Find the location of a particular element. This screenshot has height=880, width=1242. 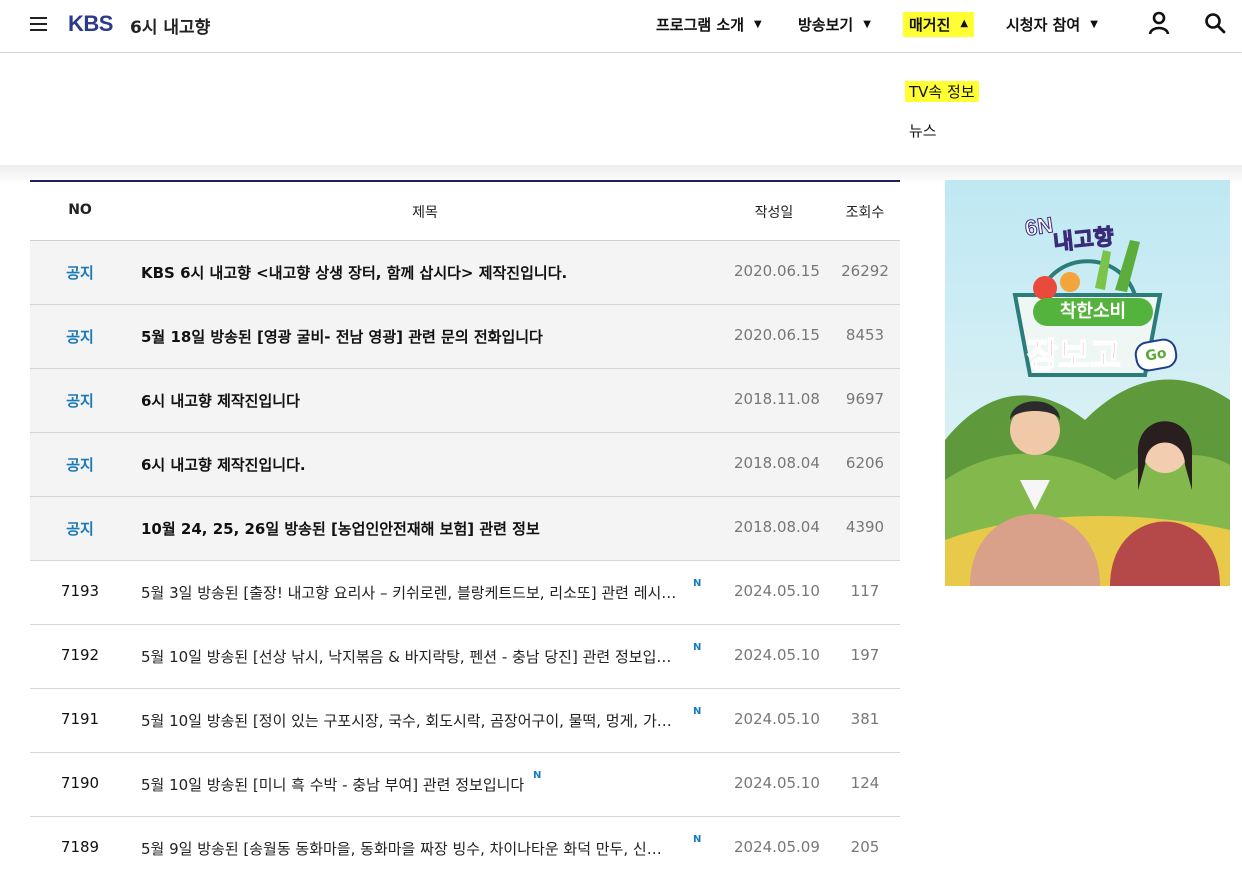

row-title: 6시 내고향 제작진입니다 is located at coordinates (421, 400).